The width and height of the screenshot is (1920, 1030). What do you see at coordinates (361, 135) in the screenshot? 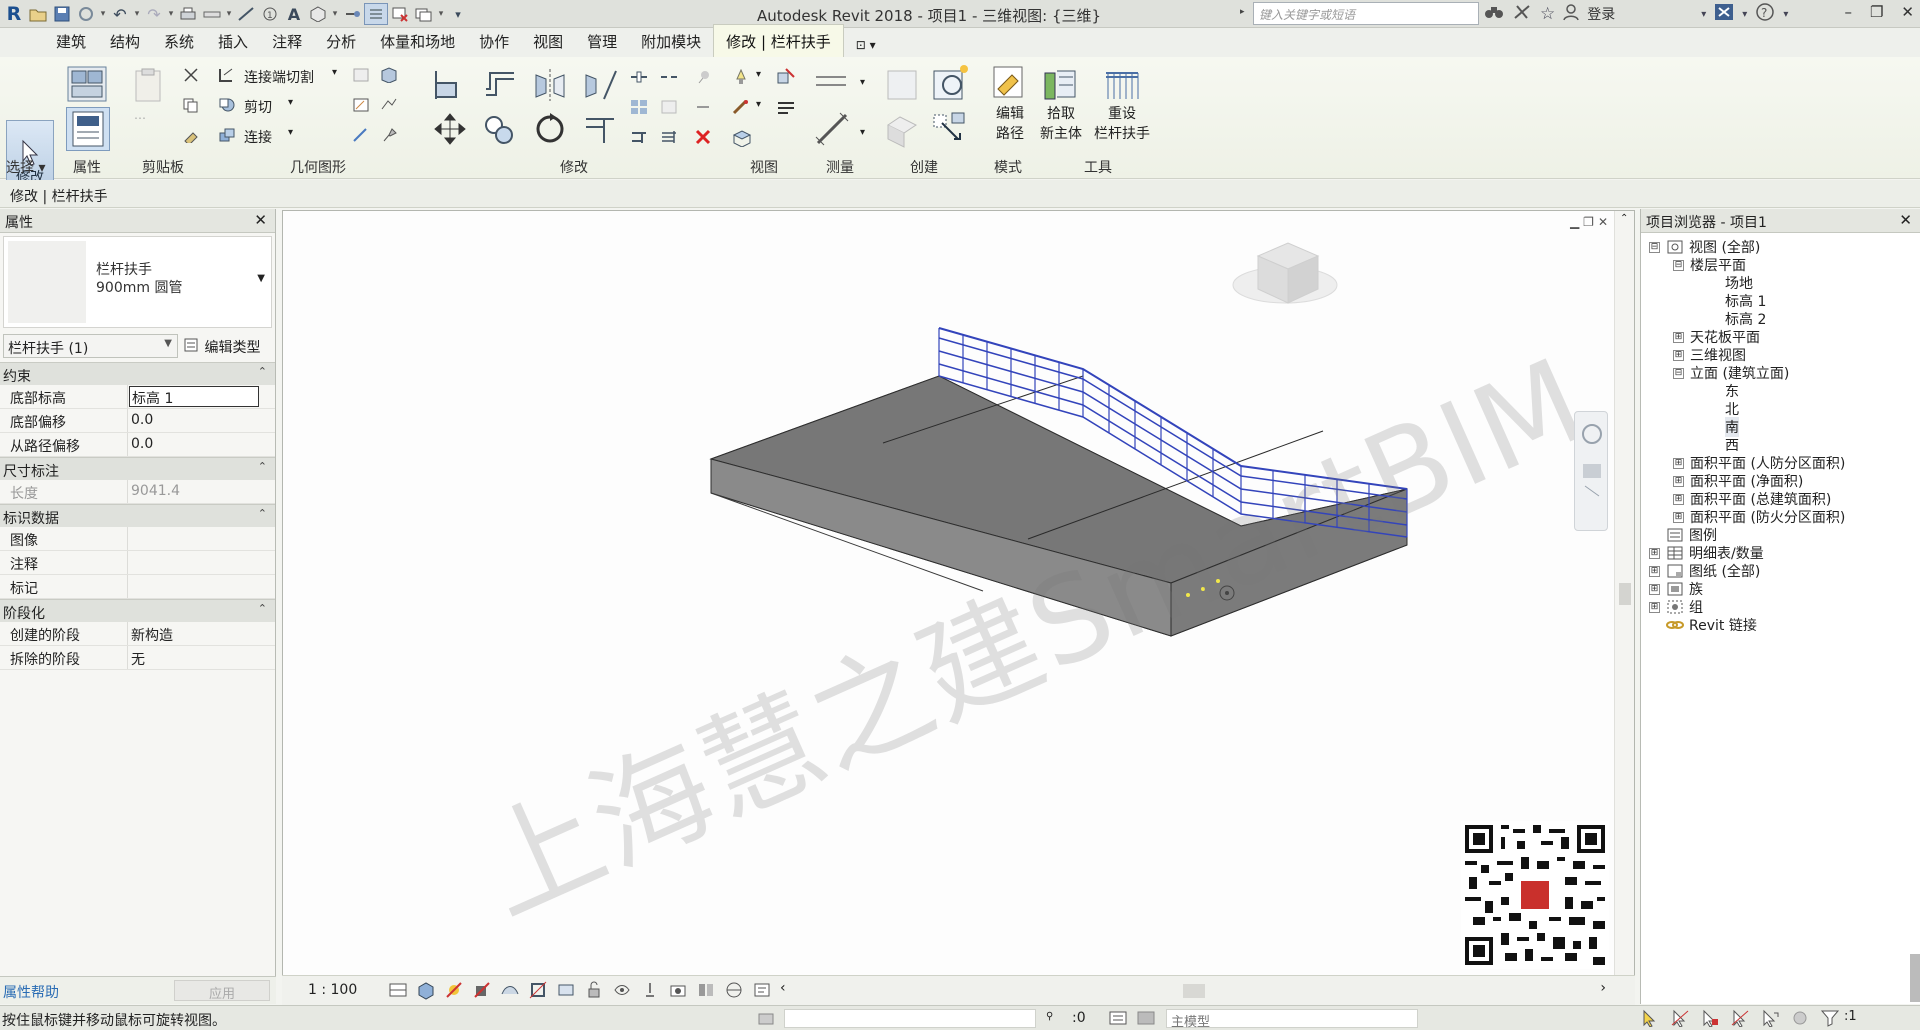
I see `pick-icon` at bounding box center [361, 135].